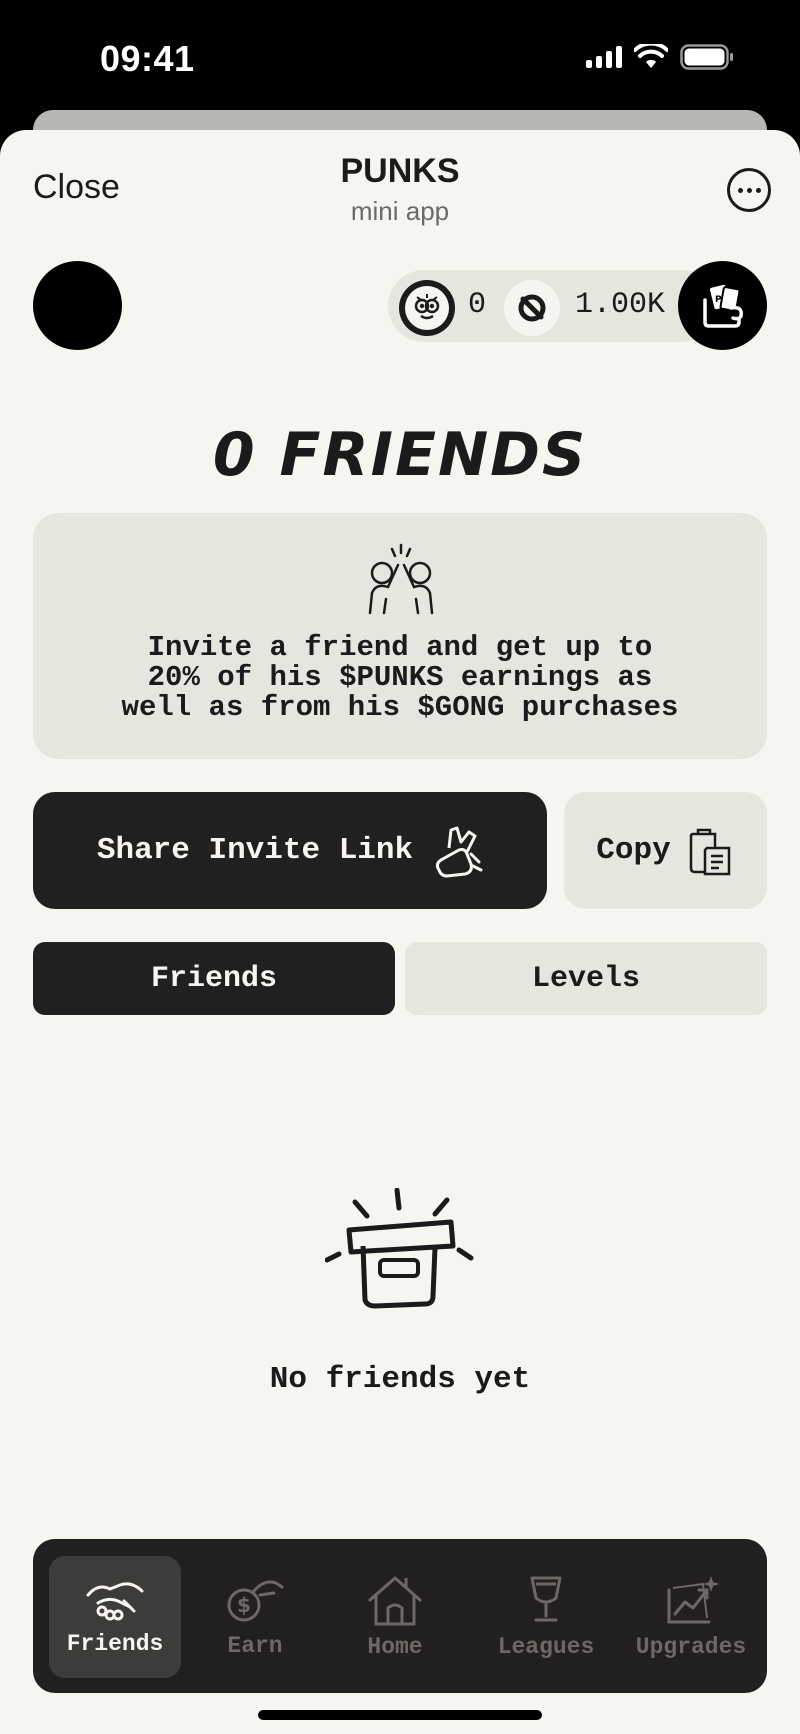 The height and width of the screenshot is (1734, 800). What do you see at coordinates (400, 455) in the screenshot?
I see `friends-count-title: 0 FRIENDS` at bounding box center [400, 455].